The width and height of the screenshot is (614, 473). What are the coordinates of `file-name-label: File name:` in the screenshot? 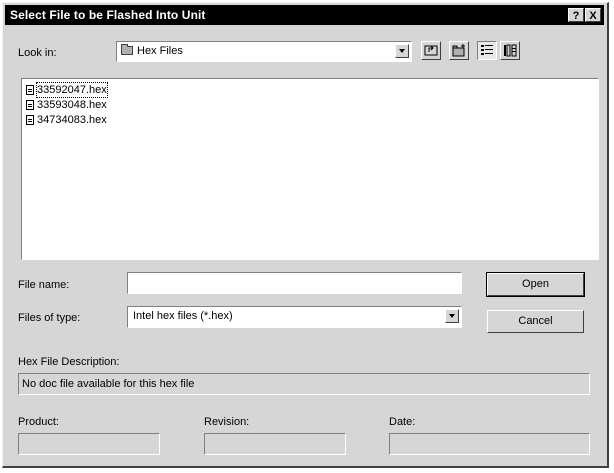 It's located at (44, 285).